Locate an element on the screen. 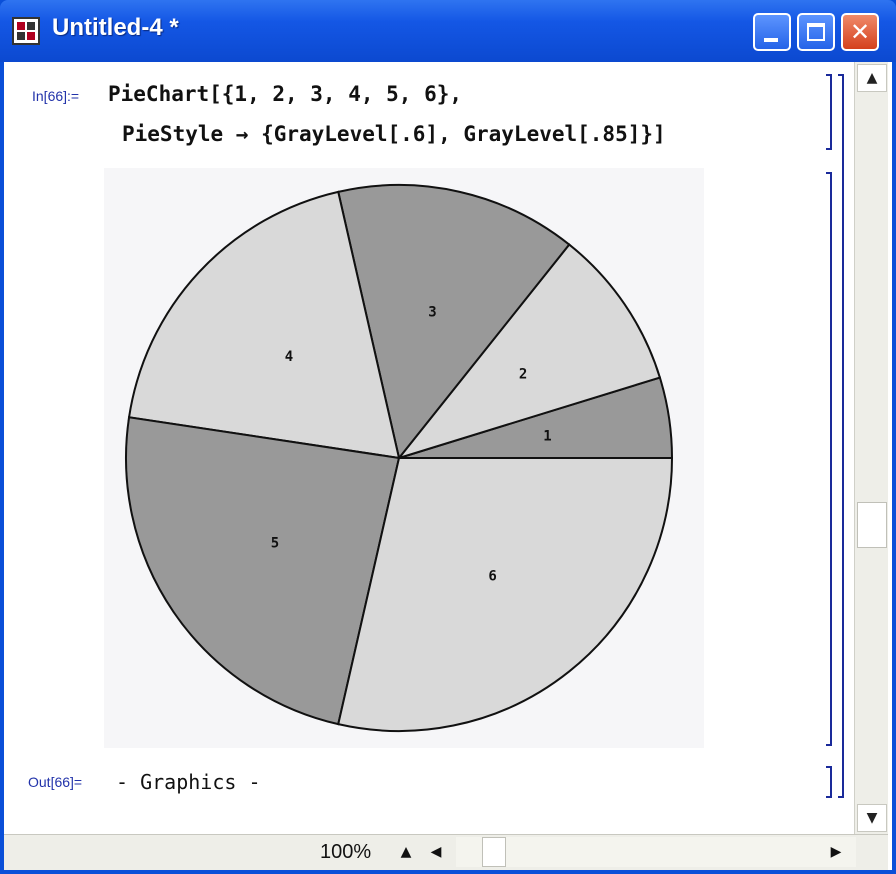 This screenshot has height=874, width=896. pie-label-5: 5 is located at coordinates (275, 544).